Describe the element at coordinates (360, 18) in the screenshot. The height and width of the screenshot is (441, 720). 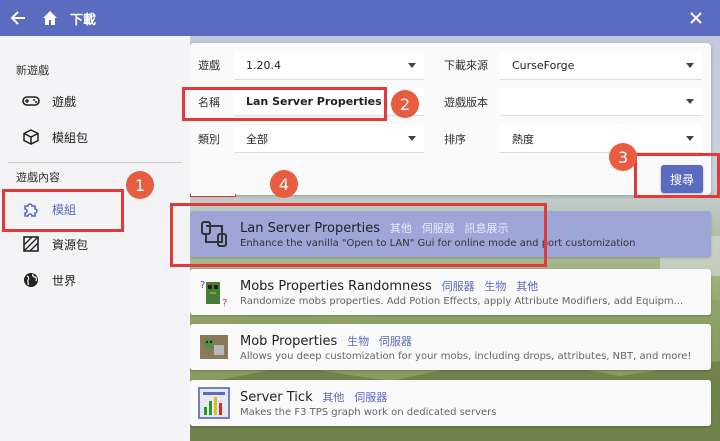
I see `title-bar: 下載` at that location.